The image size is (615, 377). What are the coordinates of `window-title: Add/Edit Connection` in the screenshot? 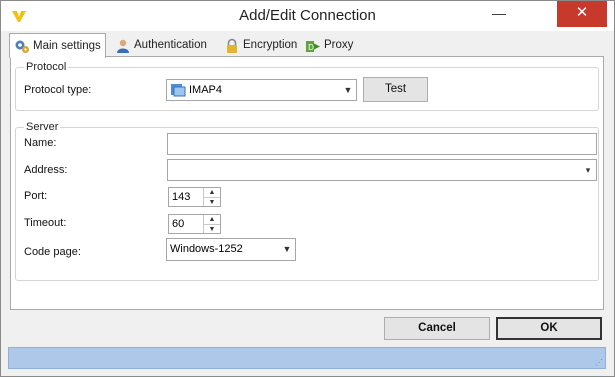 It's located at (307, 15).